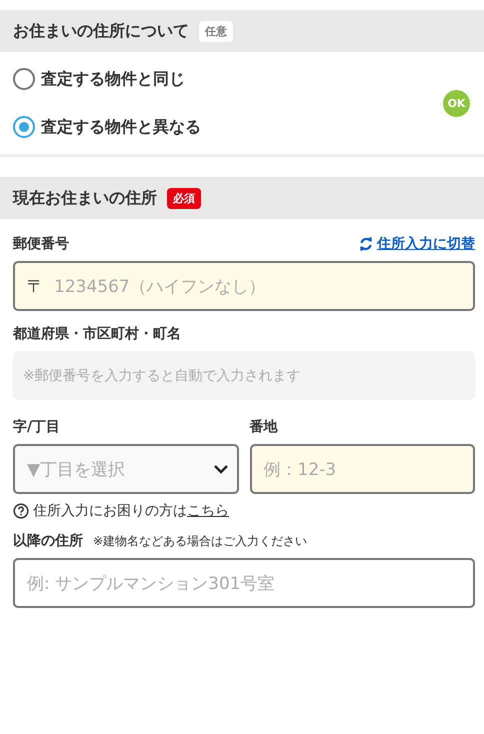  I want to click on radio-label: 査定する物件と異なる, so click(121, 127).